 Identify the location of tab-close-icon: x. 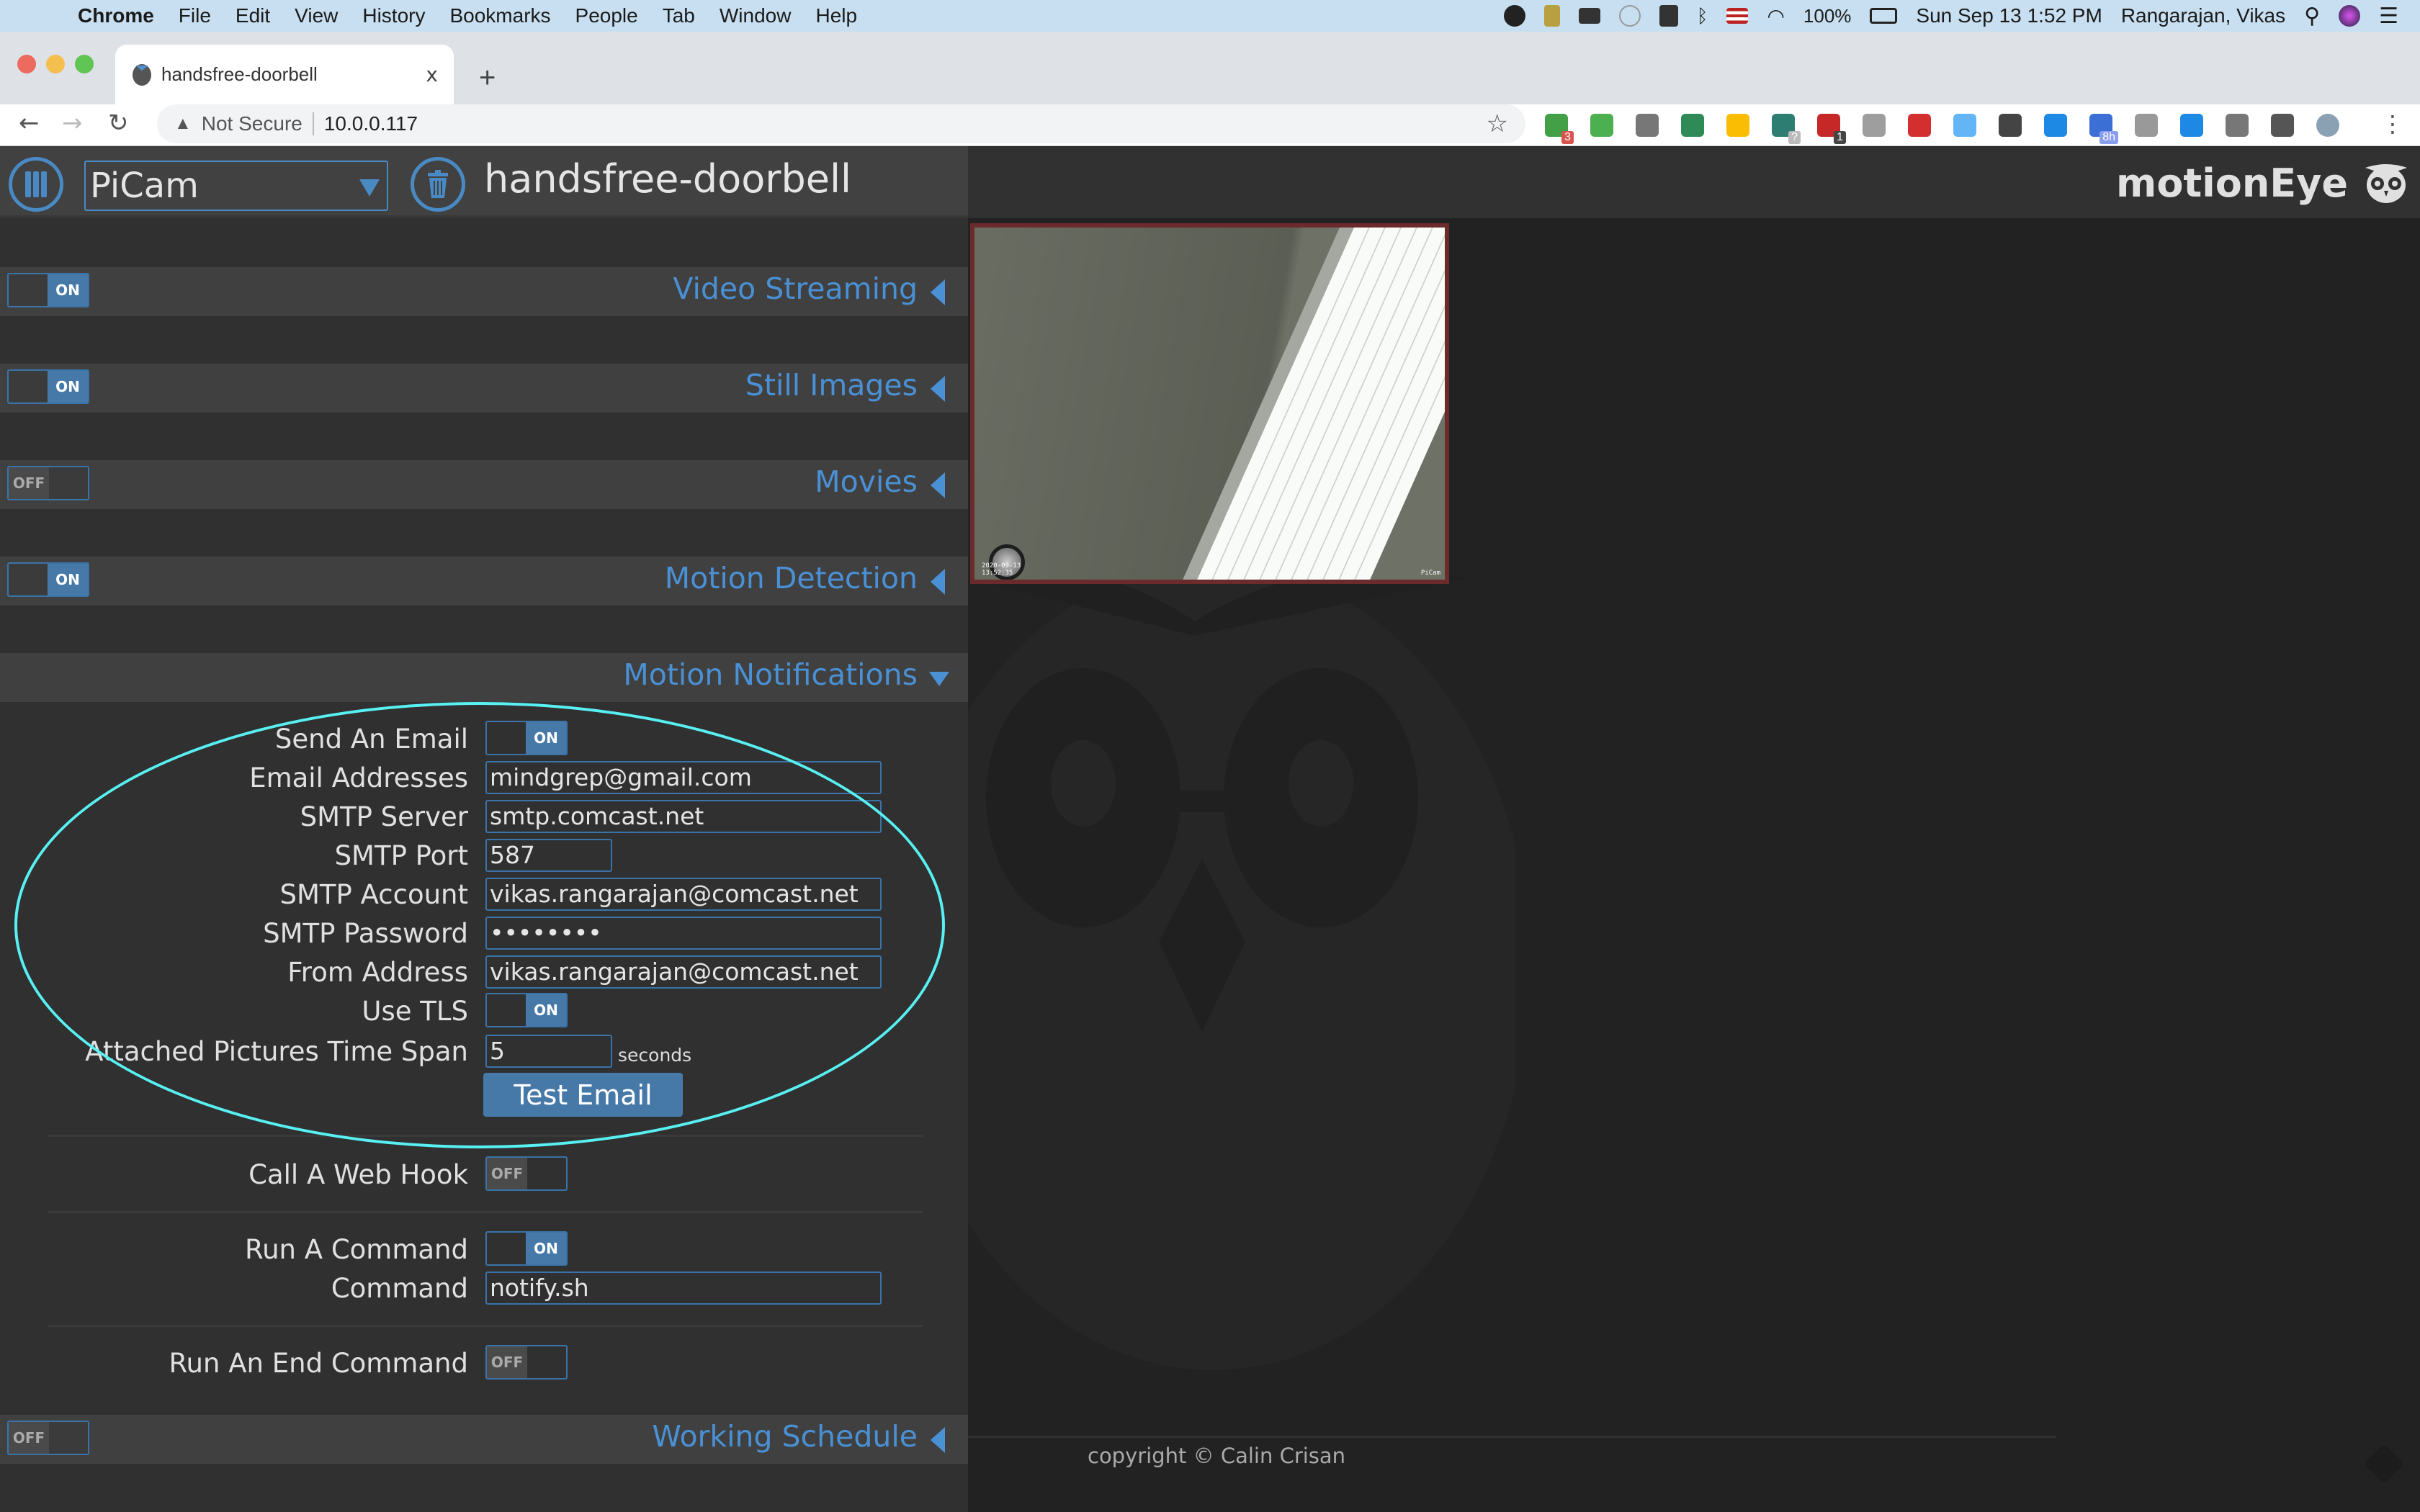
(432, 74).